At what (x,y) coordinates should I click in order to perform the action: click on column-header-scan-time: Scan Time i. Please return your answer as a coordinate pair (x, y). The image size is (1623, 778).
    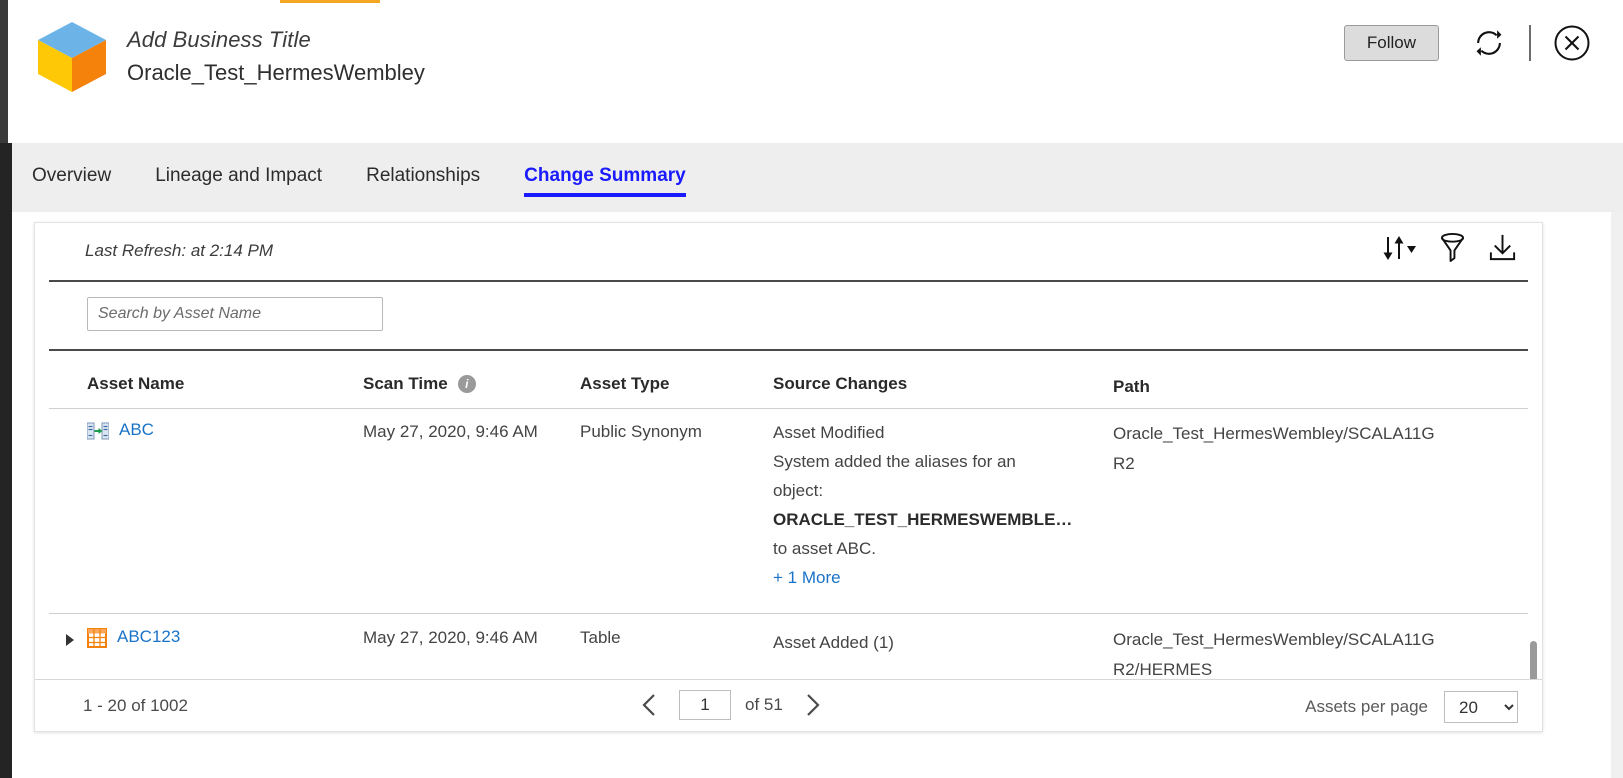
    Looking at the image, I should click on (419, 384).